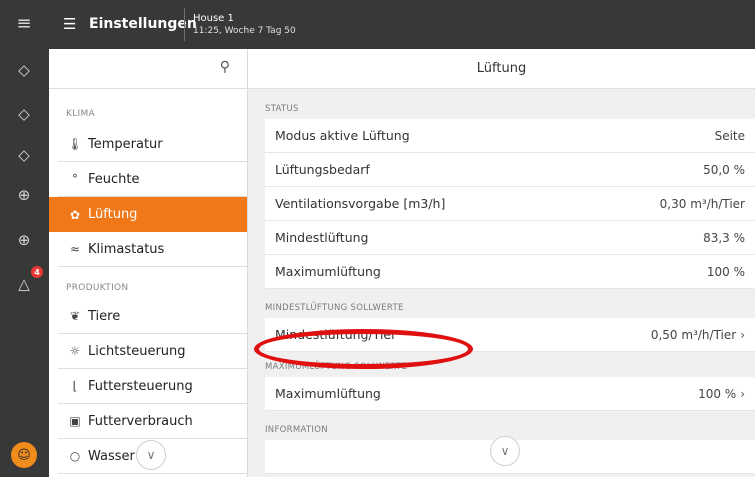  I want to click on sidebar-item-label: Klimastatus, so click(126, 249).